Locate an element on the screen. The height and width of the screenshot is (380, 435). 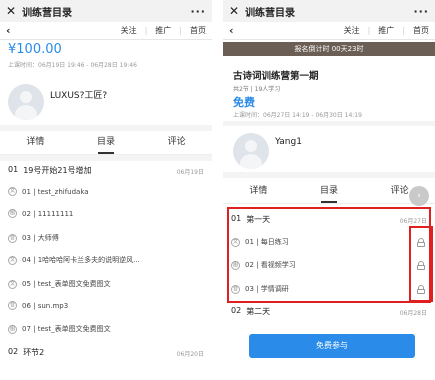
section-header: 01 19号开始21号增加 06月19日 is located at coordinates (106, 170).